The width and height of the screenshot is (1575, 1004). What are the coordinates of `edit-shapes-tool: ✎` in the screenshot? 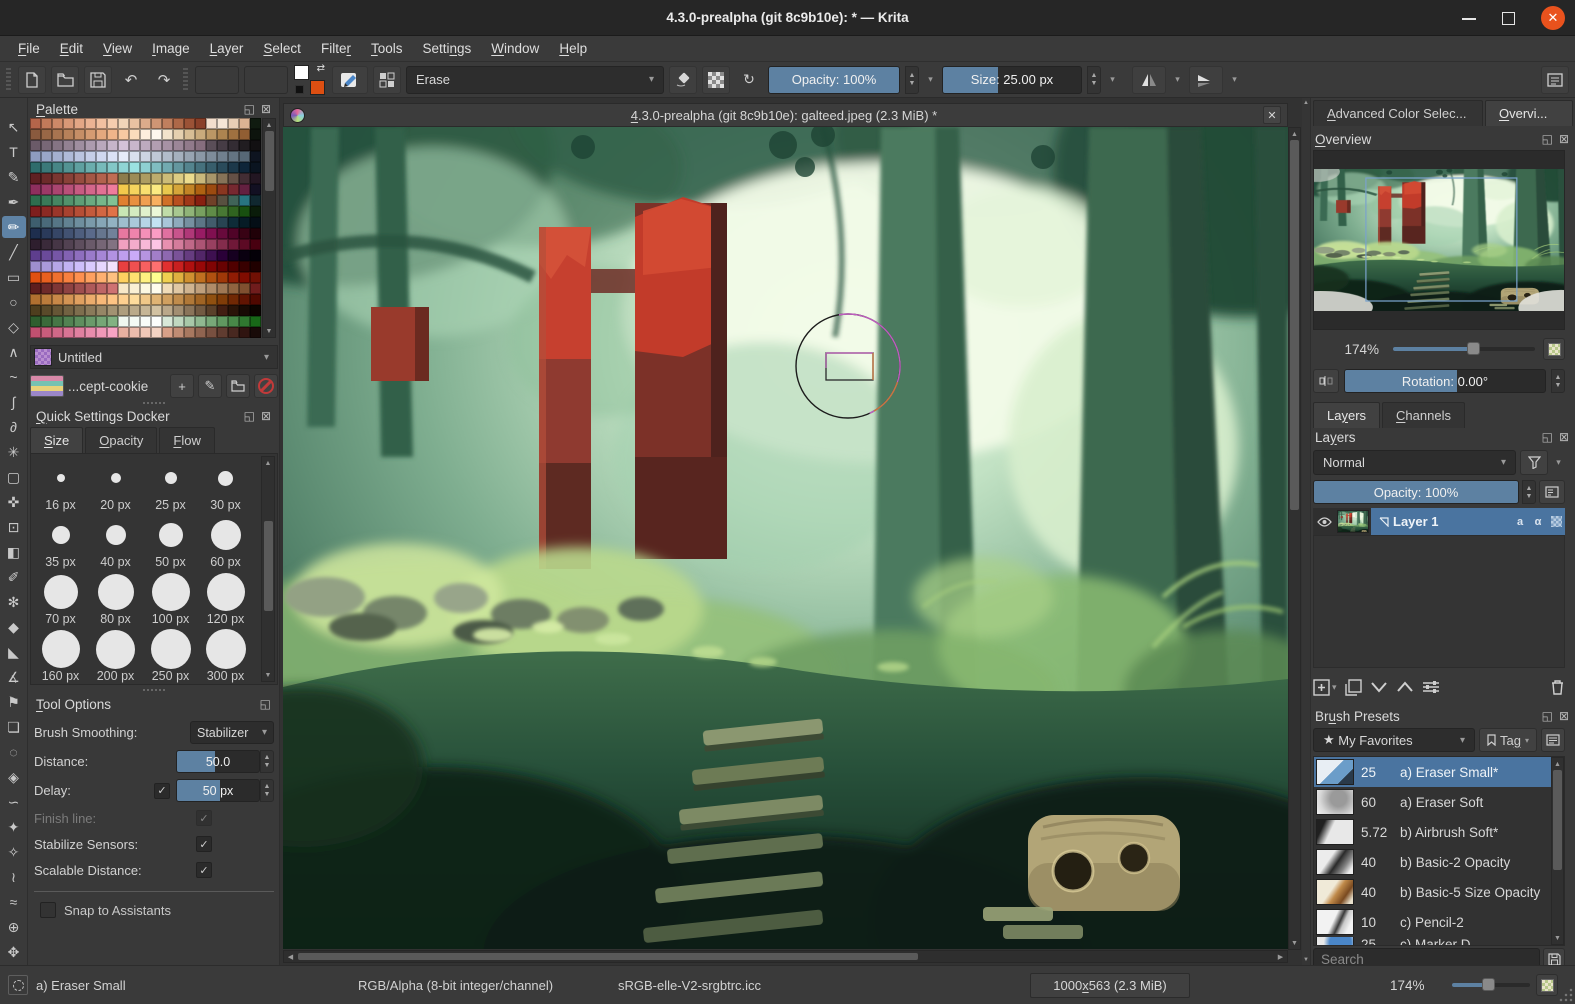 It's located at (14, 177).